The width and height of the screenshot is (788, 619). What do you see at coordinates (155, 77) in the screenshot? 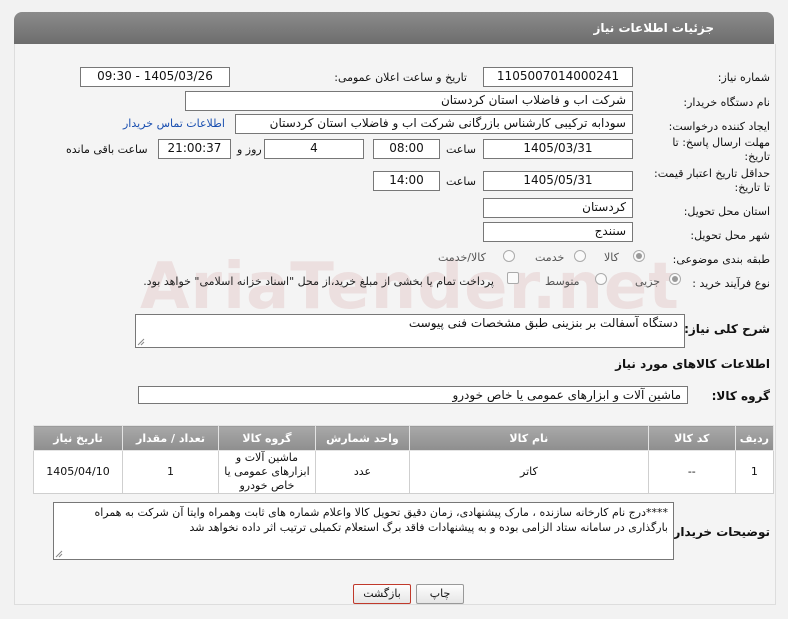
I see `announce-datetime-field: 1405/03/26 - 09:30` at bounding box center [155, 77].